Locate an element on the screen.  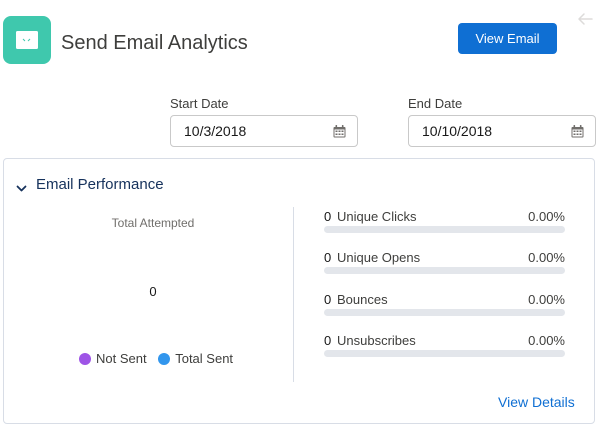
legend-item-total-sent: Total Sent is located at coordinates (195, 358).